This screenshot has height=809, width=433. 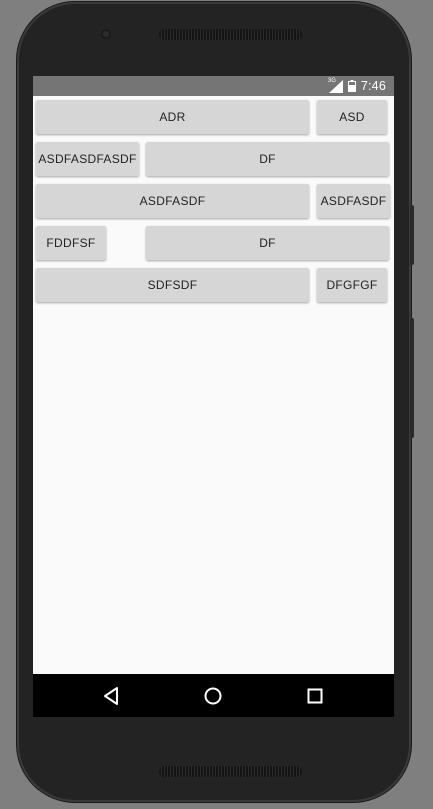 What do you see at coordinates (106, 34) in the screenshot?
I see `front-camera` at bounding box center [106, 34].